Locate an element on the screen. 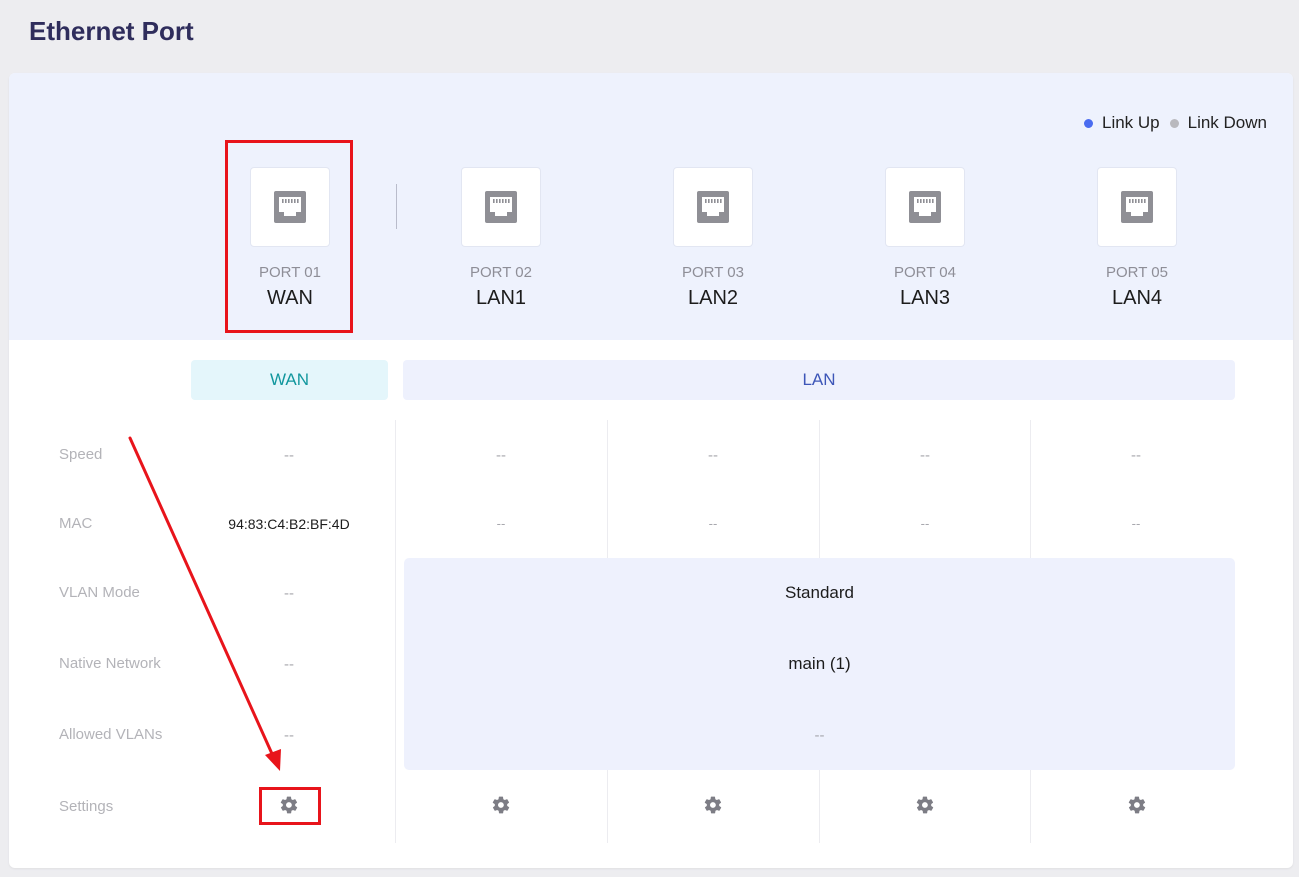 Image resolution: width=1299 pixels, height=877 pixels. lan1-settings-button is located at coordinates (501, 805).